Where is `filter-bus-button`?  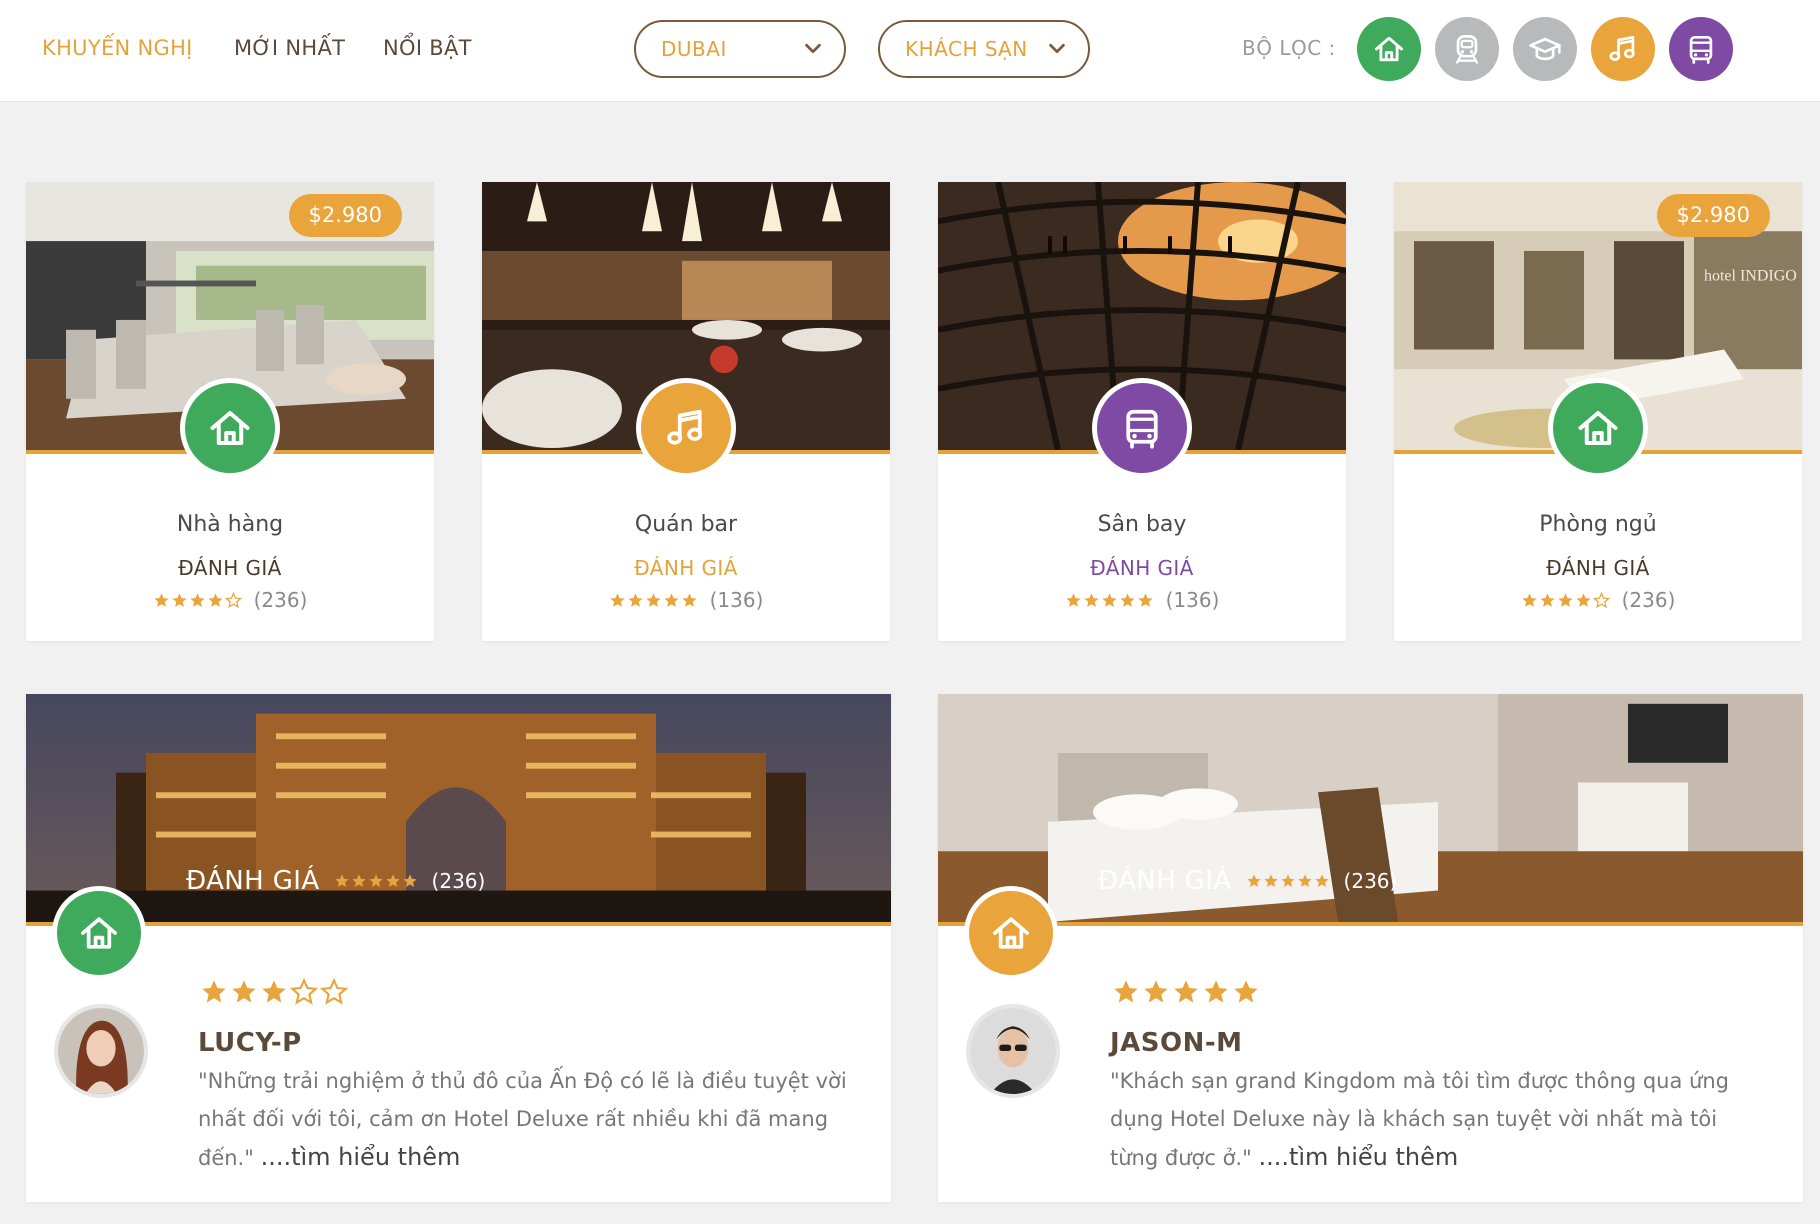 filter-bus-button is located at coordinates (1701, 49).